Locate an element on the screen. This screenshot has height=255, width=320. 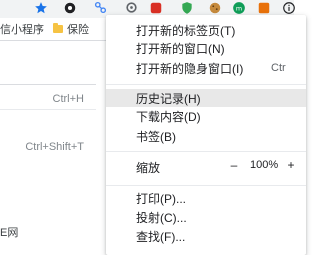
bookmark-label: 信小程序 is located at coordinates (22, 30).